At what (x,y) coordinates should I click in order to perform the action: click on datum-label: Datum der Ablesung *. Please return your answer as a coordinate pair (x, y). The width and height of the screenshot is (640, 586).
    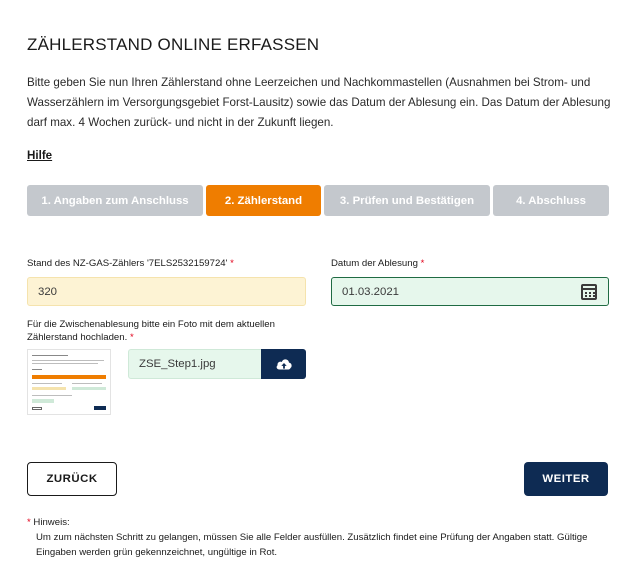
    Looking at the image, I should click on (377, 263).